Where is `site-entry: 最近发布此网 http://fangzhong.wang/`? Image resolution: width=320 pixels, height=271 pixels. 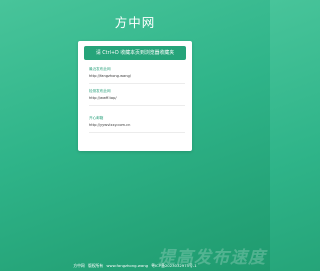
site-entry: 最近发布此网 http://fangzhong.wang/ is located at coordinates (137, 75).